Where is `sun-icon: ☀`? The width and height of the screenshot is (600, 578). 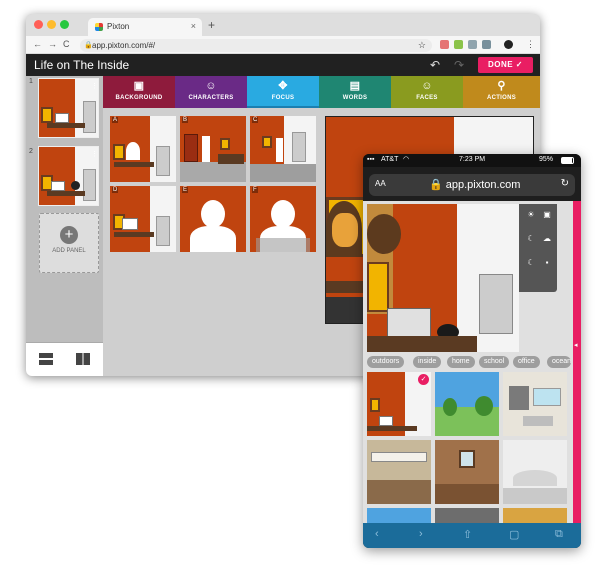
sun-icon: ☀ is located at coordinates (531, 214).